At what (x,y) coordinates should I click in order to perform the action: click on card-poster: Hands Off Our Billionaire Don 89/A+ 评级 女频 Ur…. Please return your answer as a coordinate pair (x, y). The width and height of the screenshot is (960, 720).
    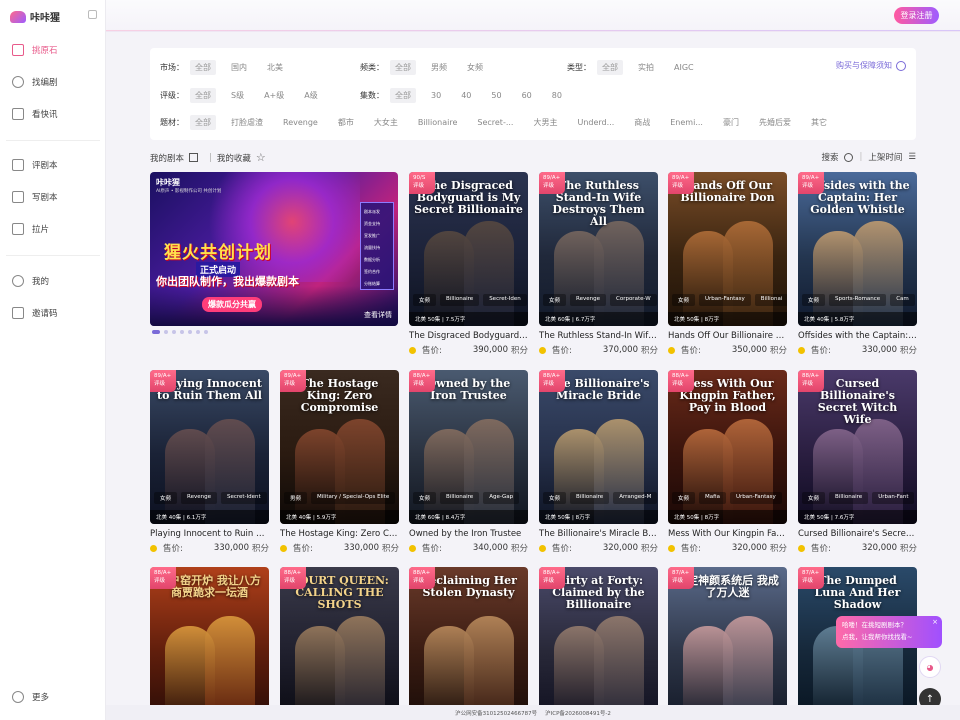
    Looking at the image, I should click on (727, 249).